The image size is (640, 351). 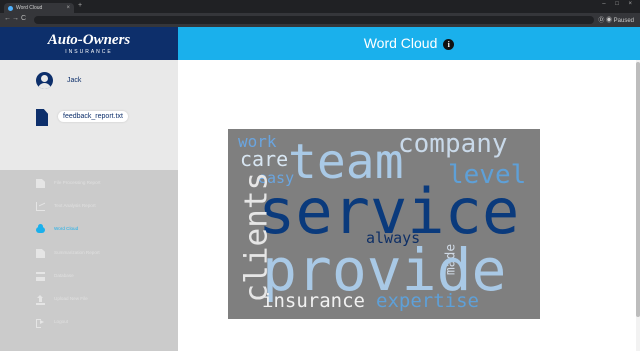 I want to click on browser-toolbar: ← → C Ⓓ ◉ Paused, so click(x=320, y=20).